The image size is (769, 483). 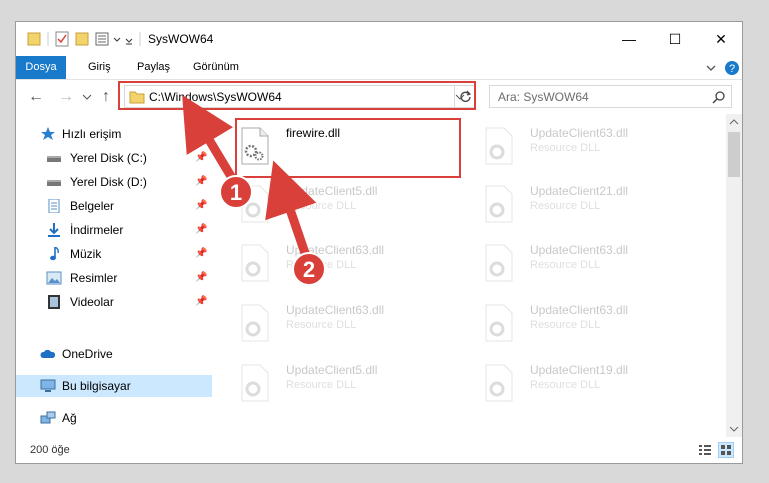 I want to click on step-1-label: 1, so click(x=236, y=192).